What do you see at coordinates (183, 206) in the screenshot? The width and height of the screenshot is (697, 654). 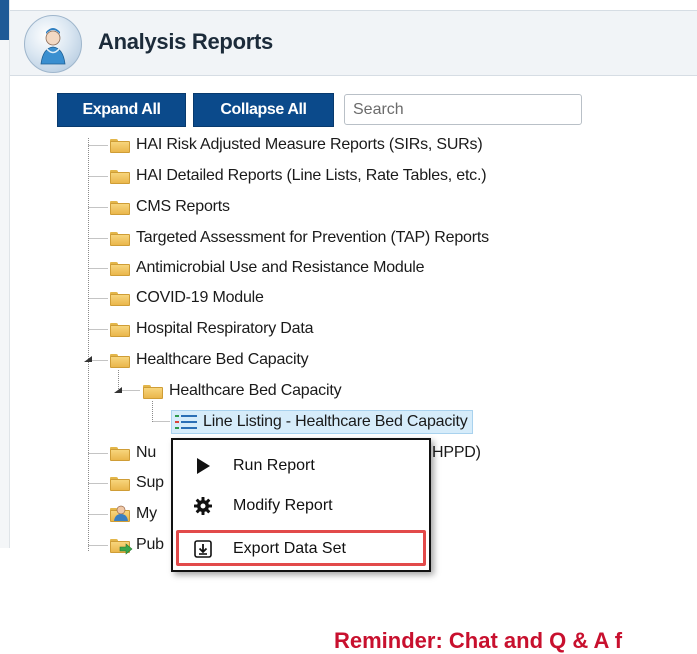 I see `tree-item-label: CMS Reports` at bounding box center [183, 206].